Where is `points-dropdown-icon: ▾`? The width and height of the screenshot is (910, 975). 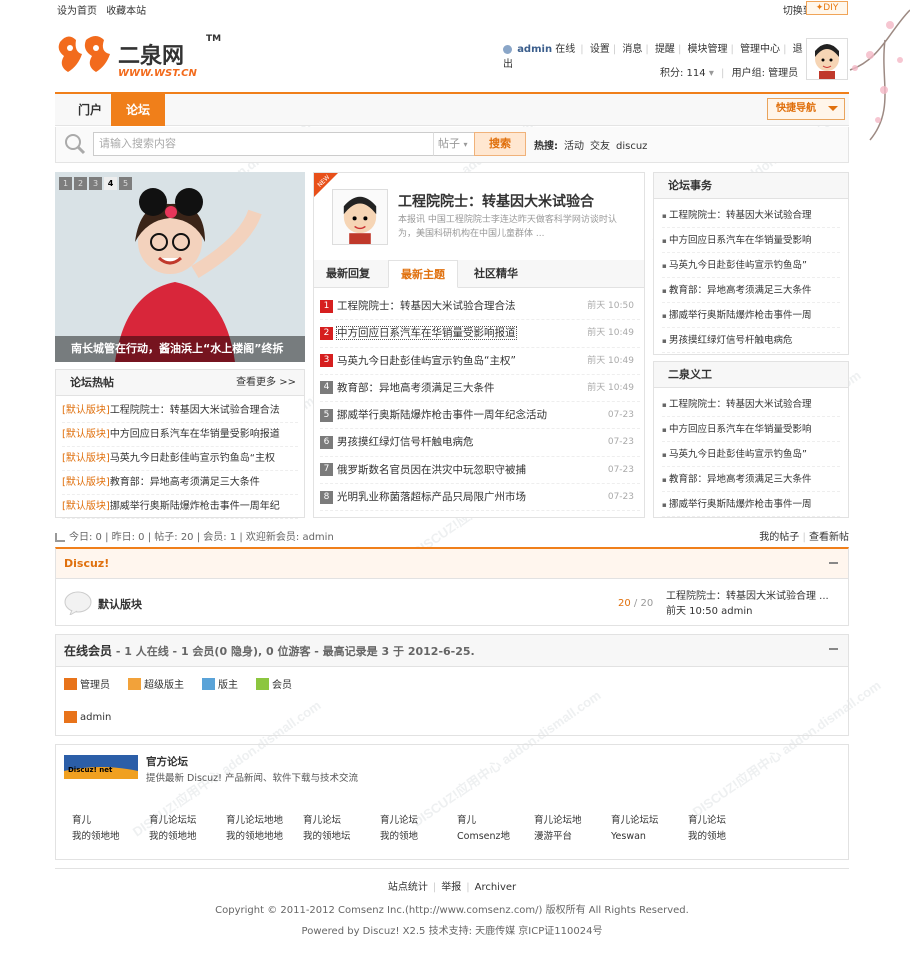 points-dropdown-icon: ▾ is located at coordinates (711, 73).